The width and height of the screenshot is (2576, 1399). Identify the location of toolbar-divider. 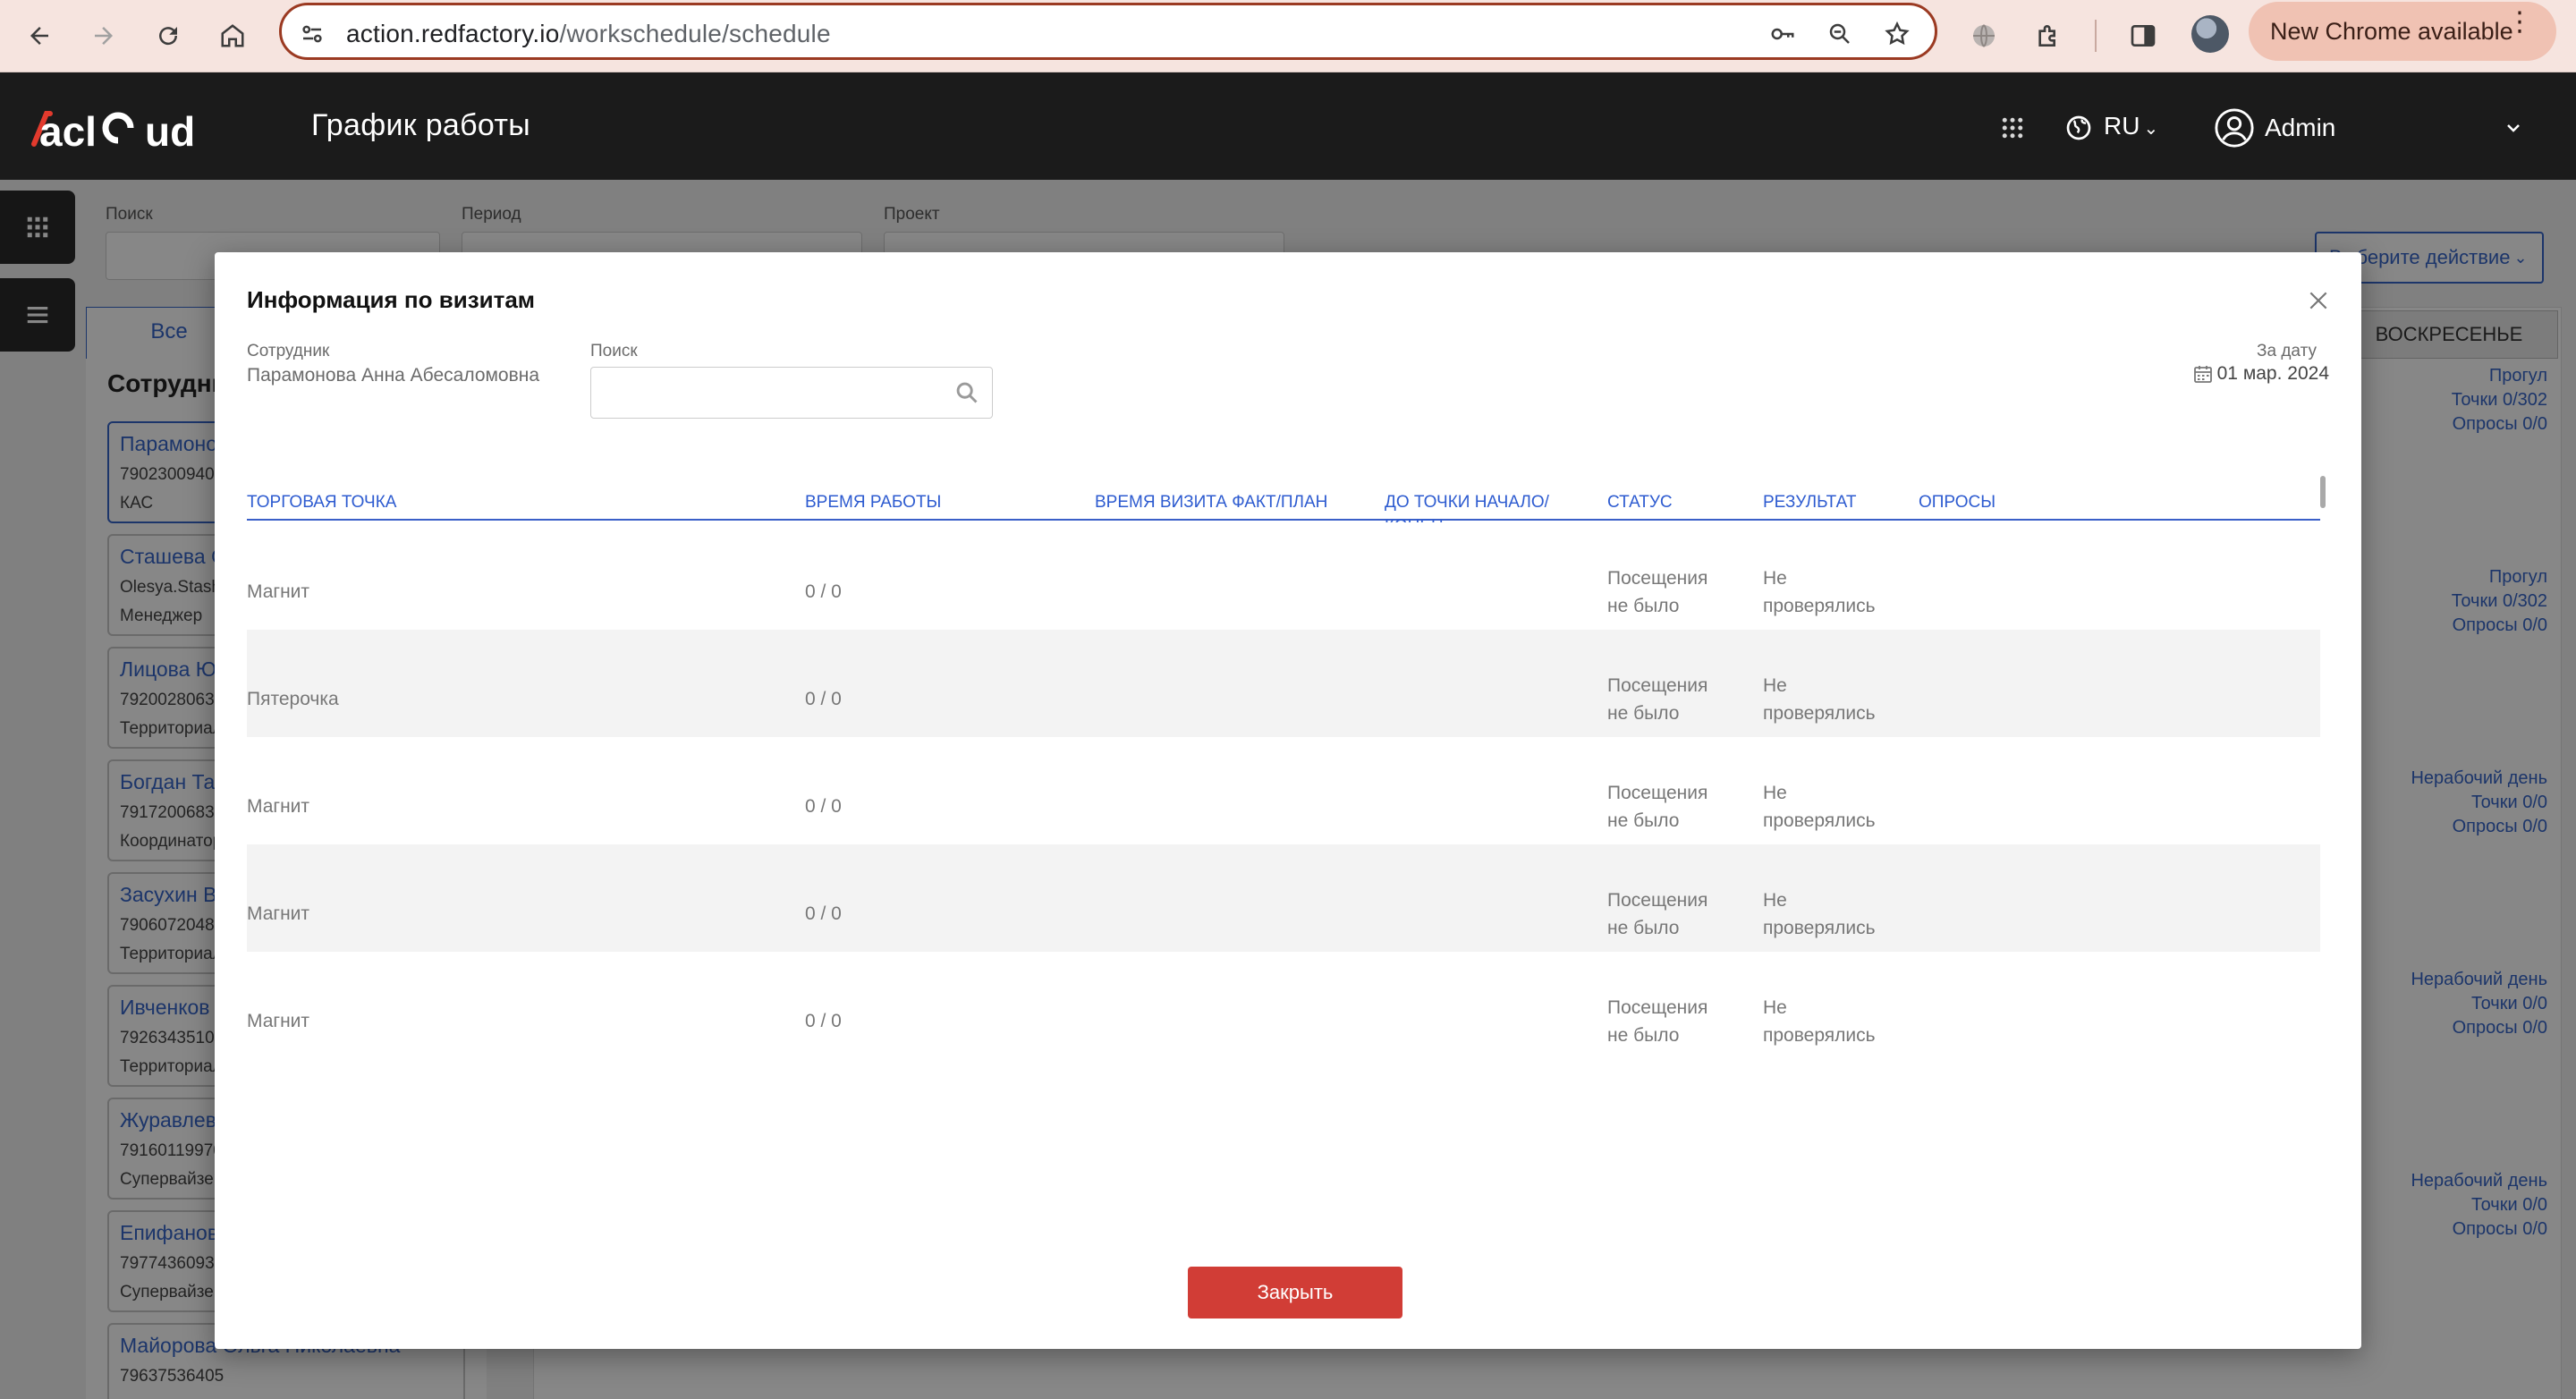
(2096, 36).